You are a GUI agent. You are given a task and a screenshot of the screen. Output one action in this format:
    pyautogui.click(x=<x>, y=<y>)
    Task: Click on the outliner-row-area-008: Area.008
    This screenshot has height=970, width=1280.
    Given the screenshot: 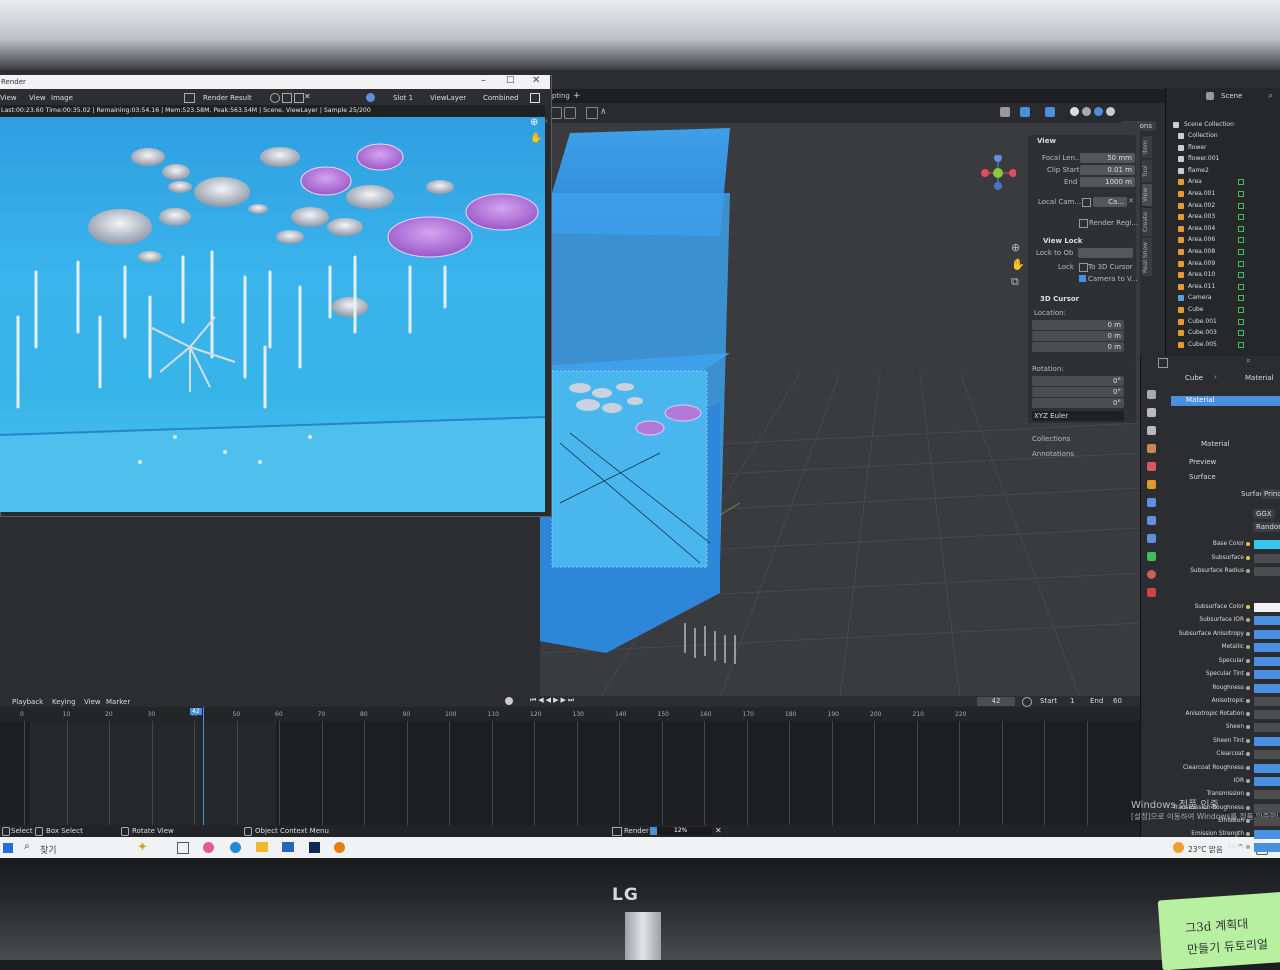 What is the action you would take?
    pyautogui.click(x=1223, y=252)
    